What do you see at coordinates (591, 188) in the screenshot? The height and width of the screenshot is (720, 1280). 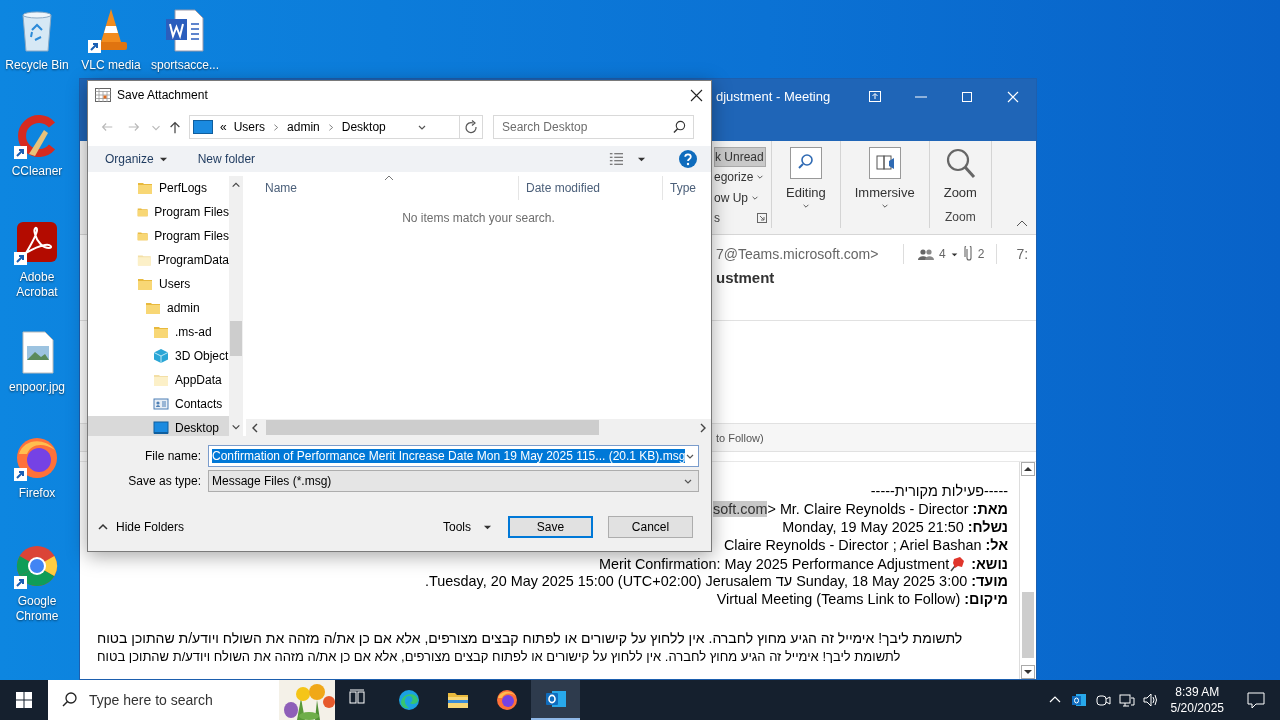 I see `column-header: Date modified` at bounding box center [591, 188].